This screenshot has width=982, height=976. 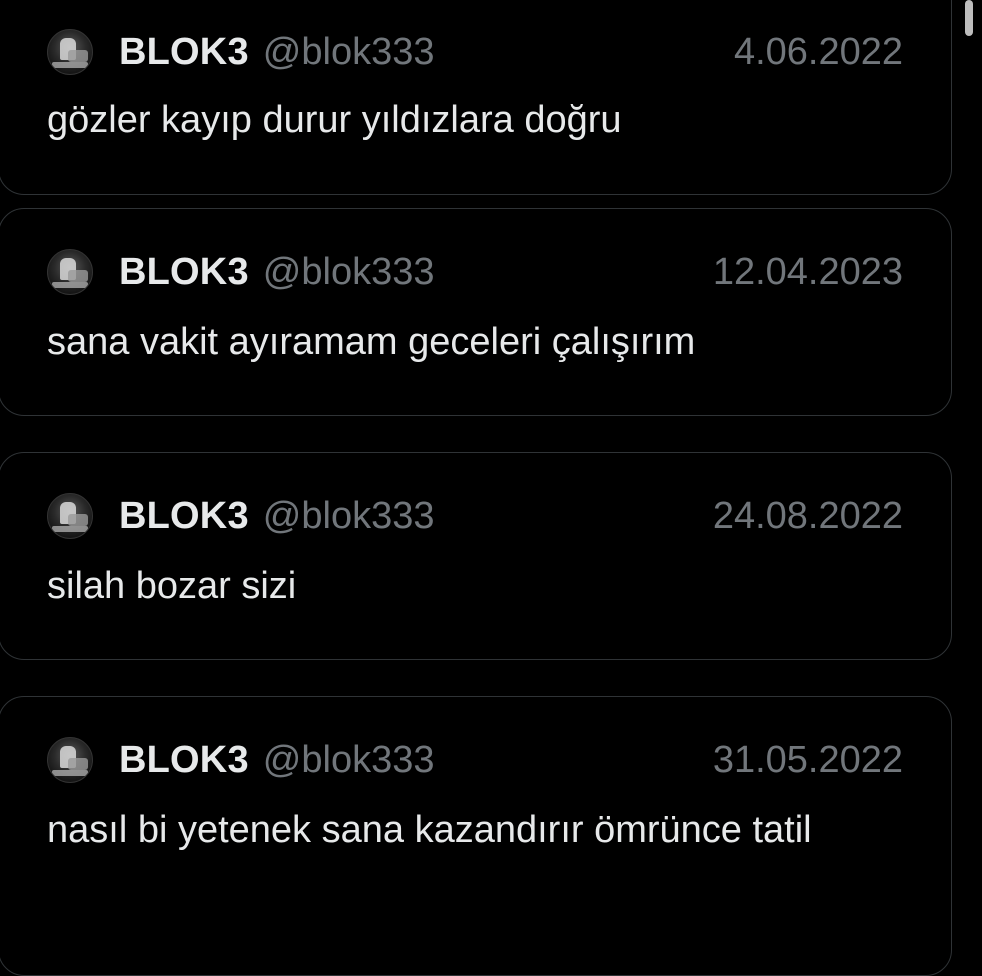 What do you see at coordinates (475, 272) in the screenshot?
I see `post-header: BLOK3 @blok333 12.04.2023` at bounding box center [475, 272].